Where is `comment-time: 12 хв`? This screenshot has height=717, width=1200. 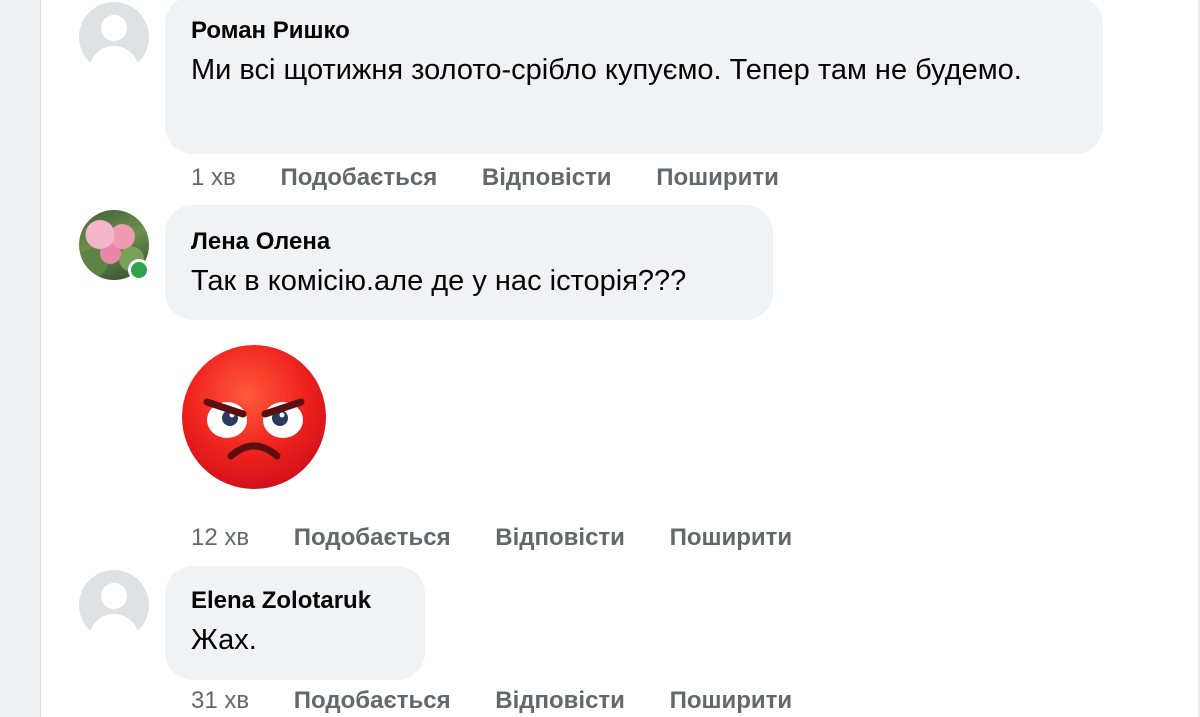
comment-time: 12 хв is located at coordinates (220, 537).